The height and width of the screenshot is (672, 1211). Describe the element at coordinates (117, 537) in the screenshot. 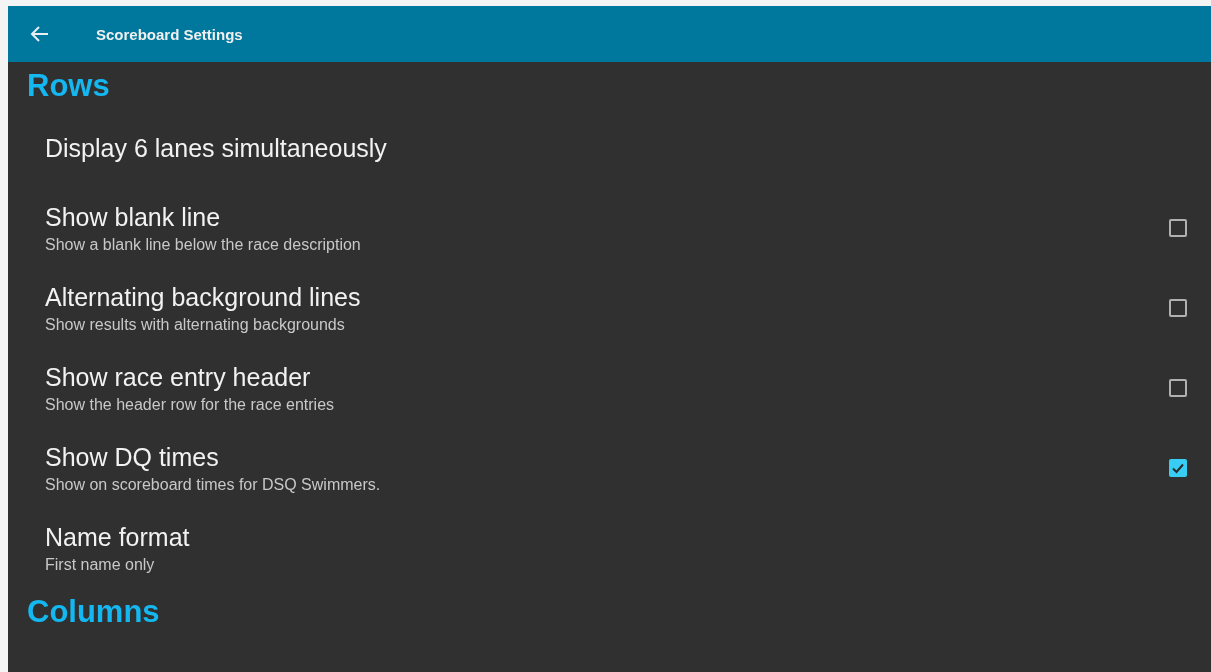

I see `setting-title: Name format` at that location.